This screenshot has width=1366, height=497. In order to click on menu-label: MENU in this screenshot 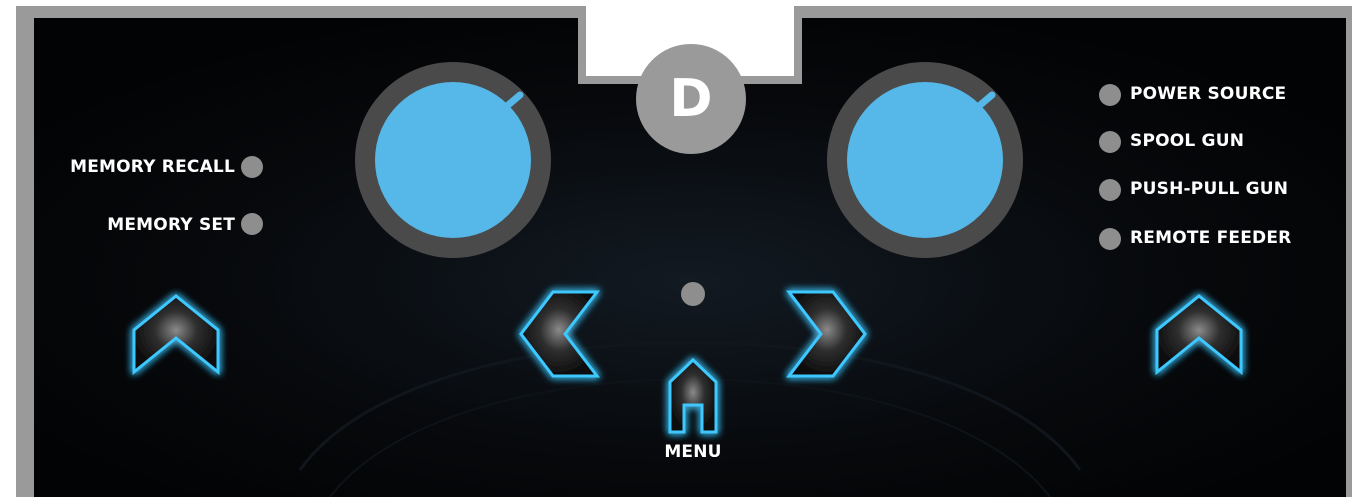, I will do `click(693, 452)`.